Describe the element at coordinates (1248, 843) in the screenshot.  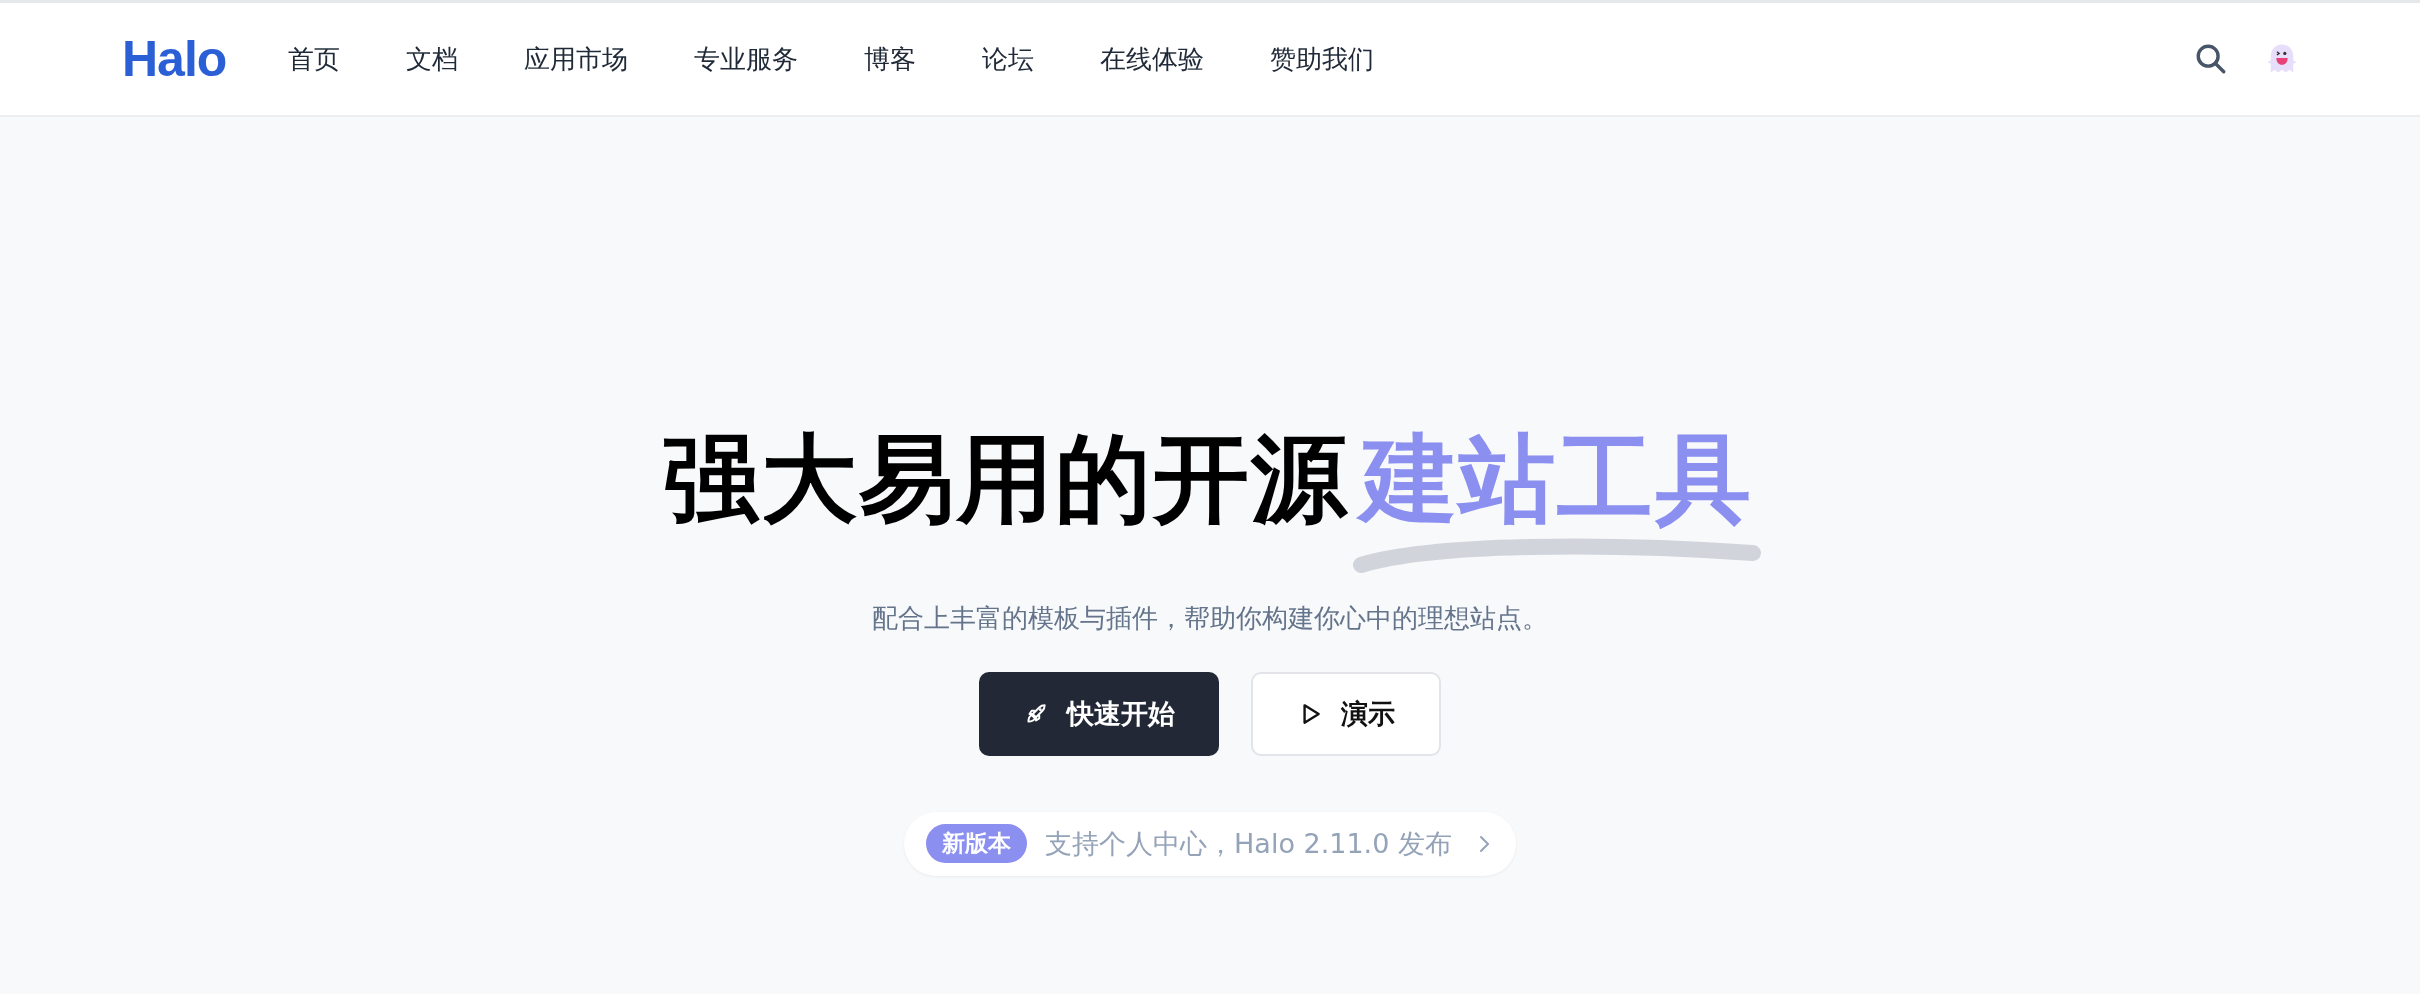
I see `announcement-text: 支持个人中心，Halo 2.11.0 发布` at that location.